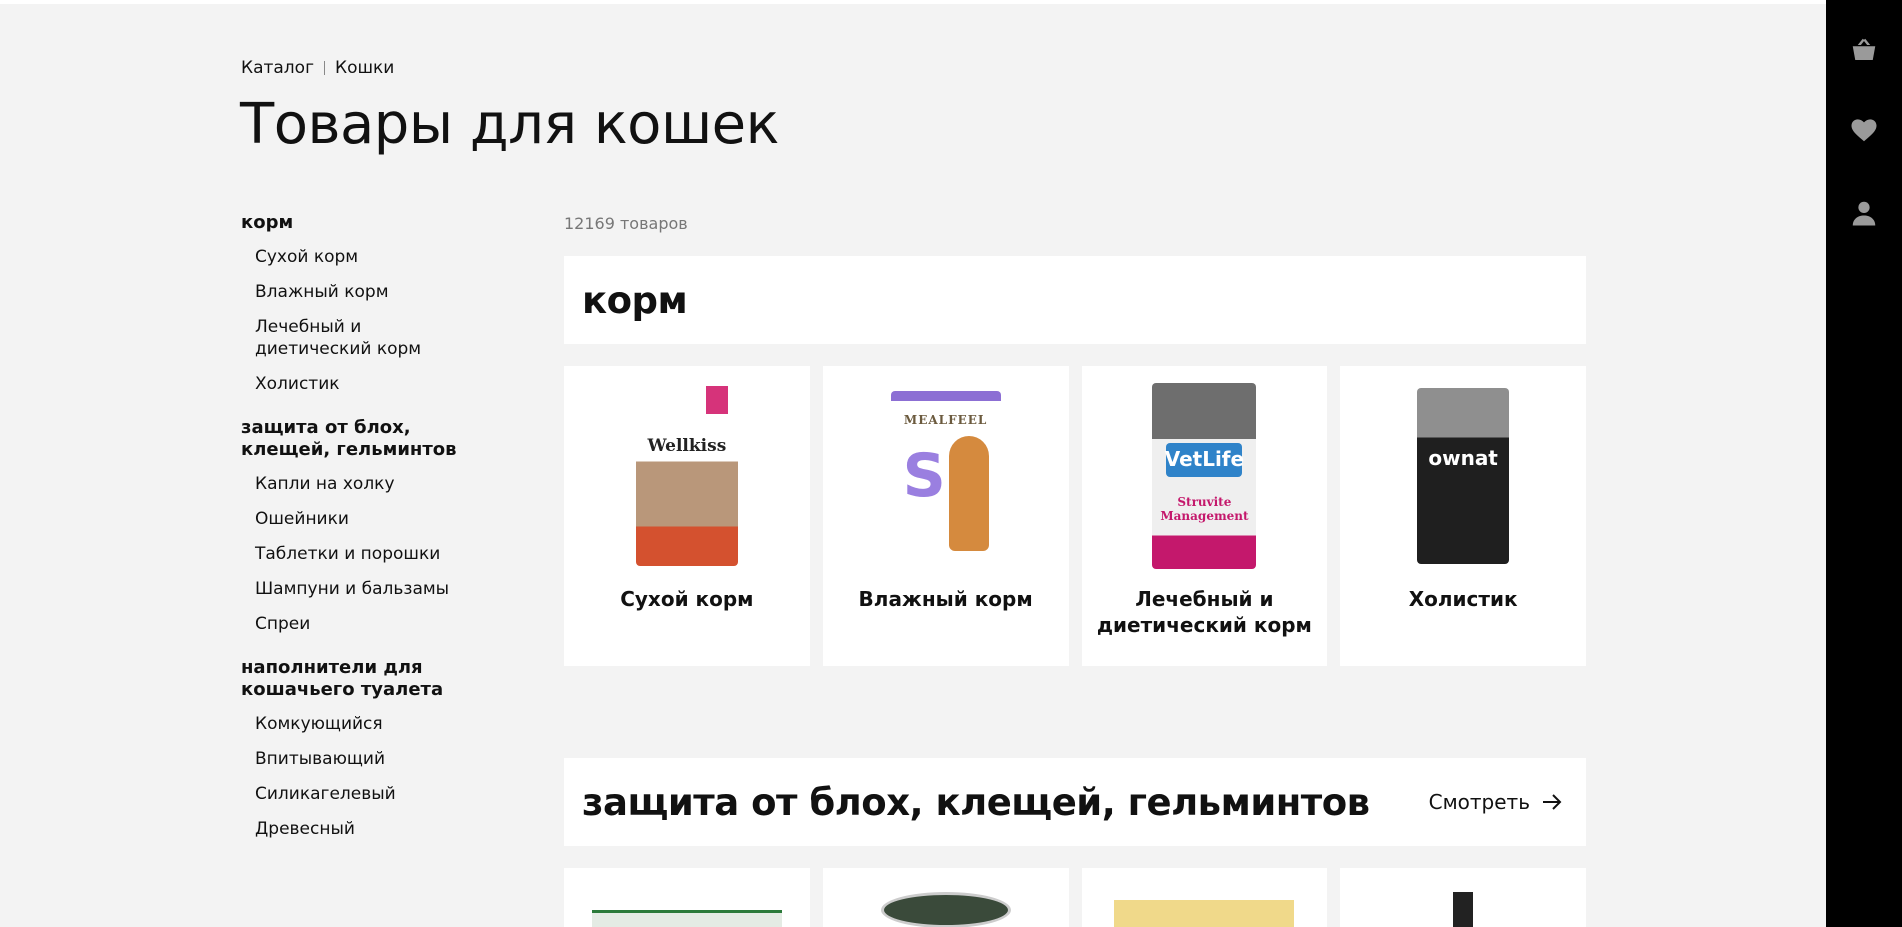 The image size is (1902, 927). Describe the element at coordinates (1552, 802) in the screenshot. I see `arrow-right-icon` at that location.